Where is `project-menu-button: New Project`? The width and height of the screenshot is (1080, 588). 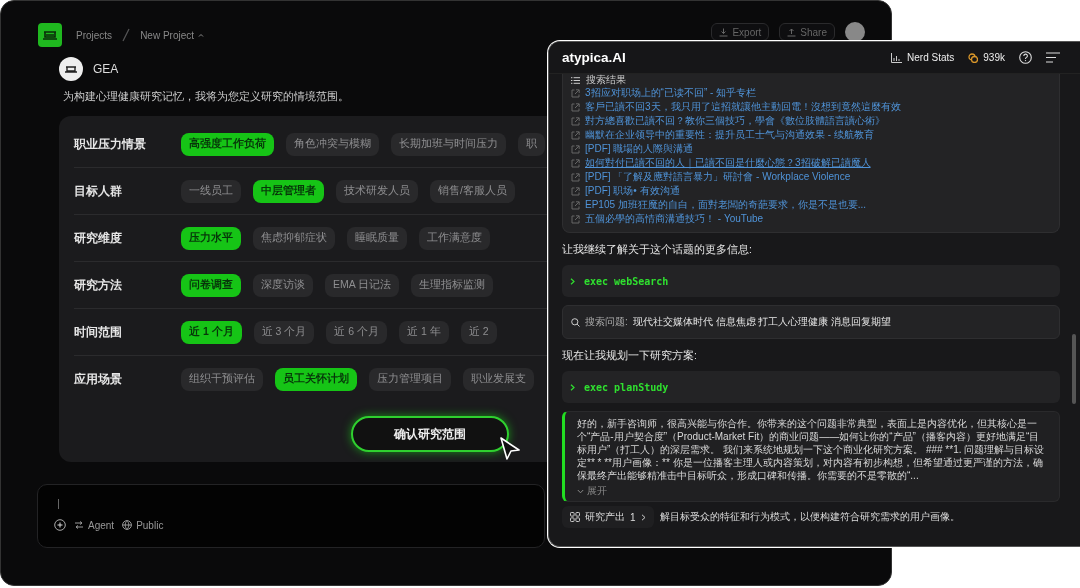 project-menu-button: New Project is located at coordinates (172, 35).